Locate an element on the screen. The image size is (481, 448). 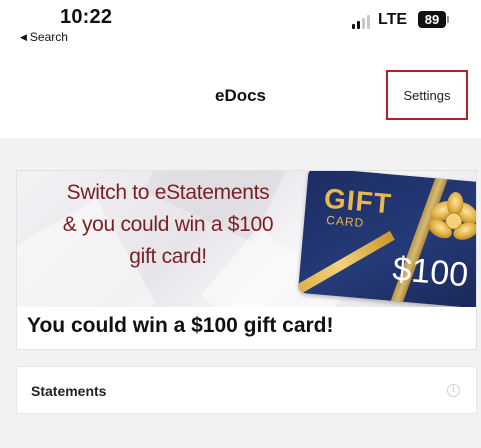
battery-icon: 89 is located at coordinates (432, 19).